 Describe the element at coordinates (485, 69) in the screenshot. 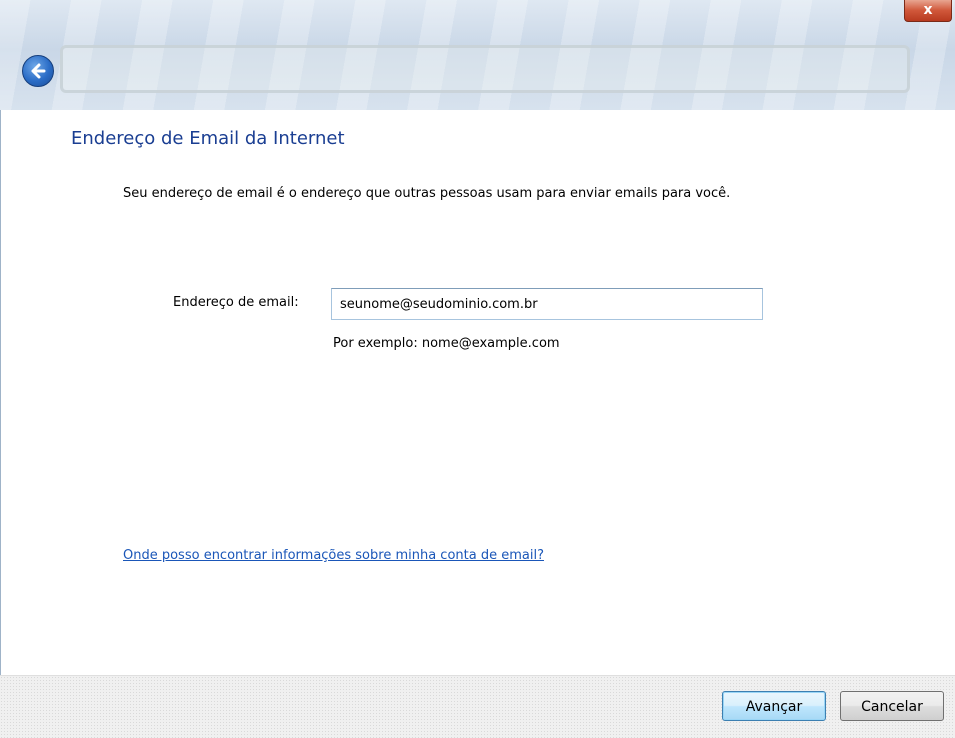

I see `wizard-title-frame` at that location.